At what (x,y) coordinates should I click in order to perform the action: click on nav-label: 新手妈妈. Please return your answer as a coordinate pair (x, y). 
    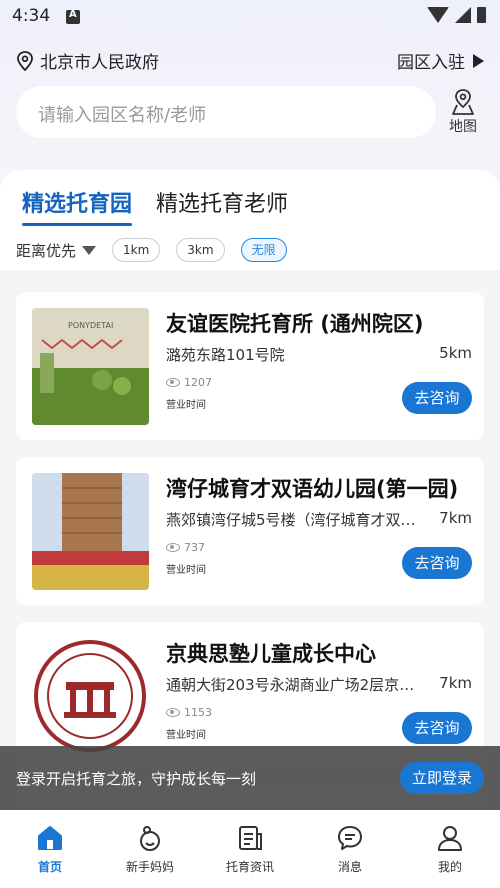
    Looking at the image, I should click on (149, 867).